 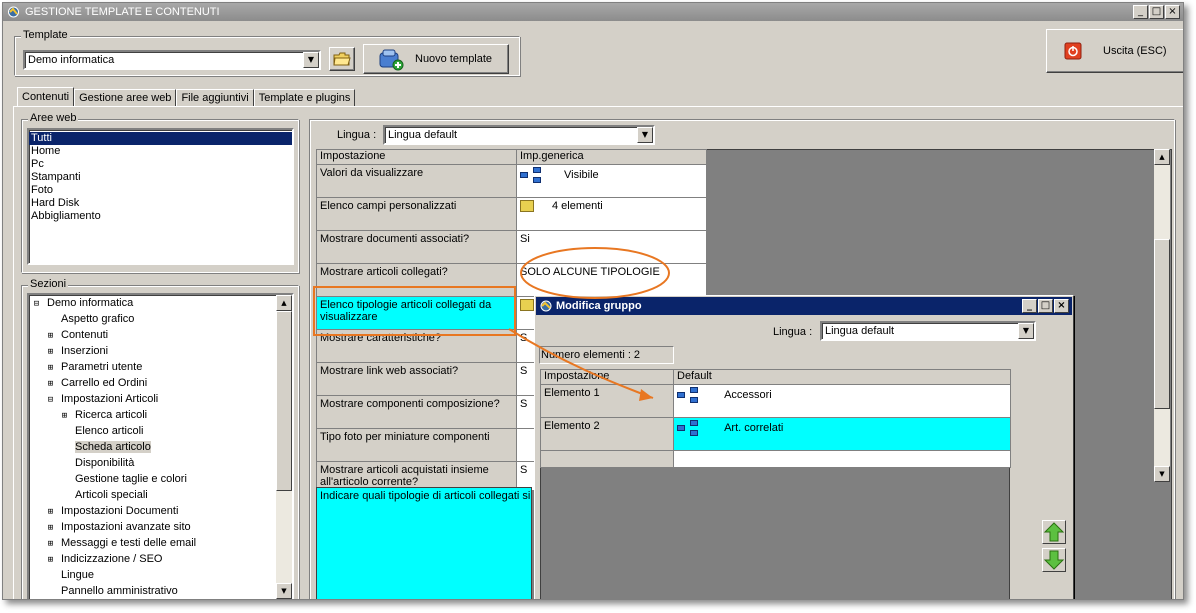 What do you see at coordinates (611, 214) in the screenshot?
I see `setting-value-cell: 4 elementi` at bounding box center [611, 214].